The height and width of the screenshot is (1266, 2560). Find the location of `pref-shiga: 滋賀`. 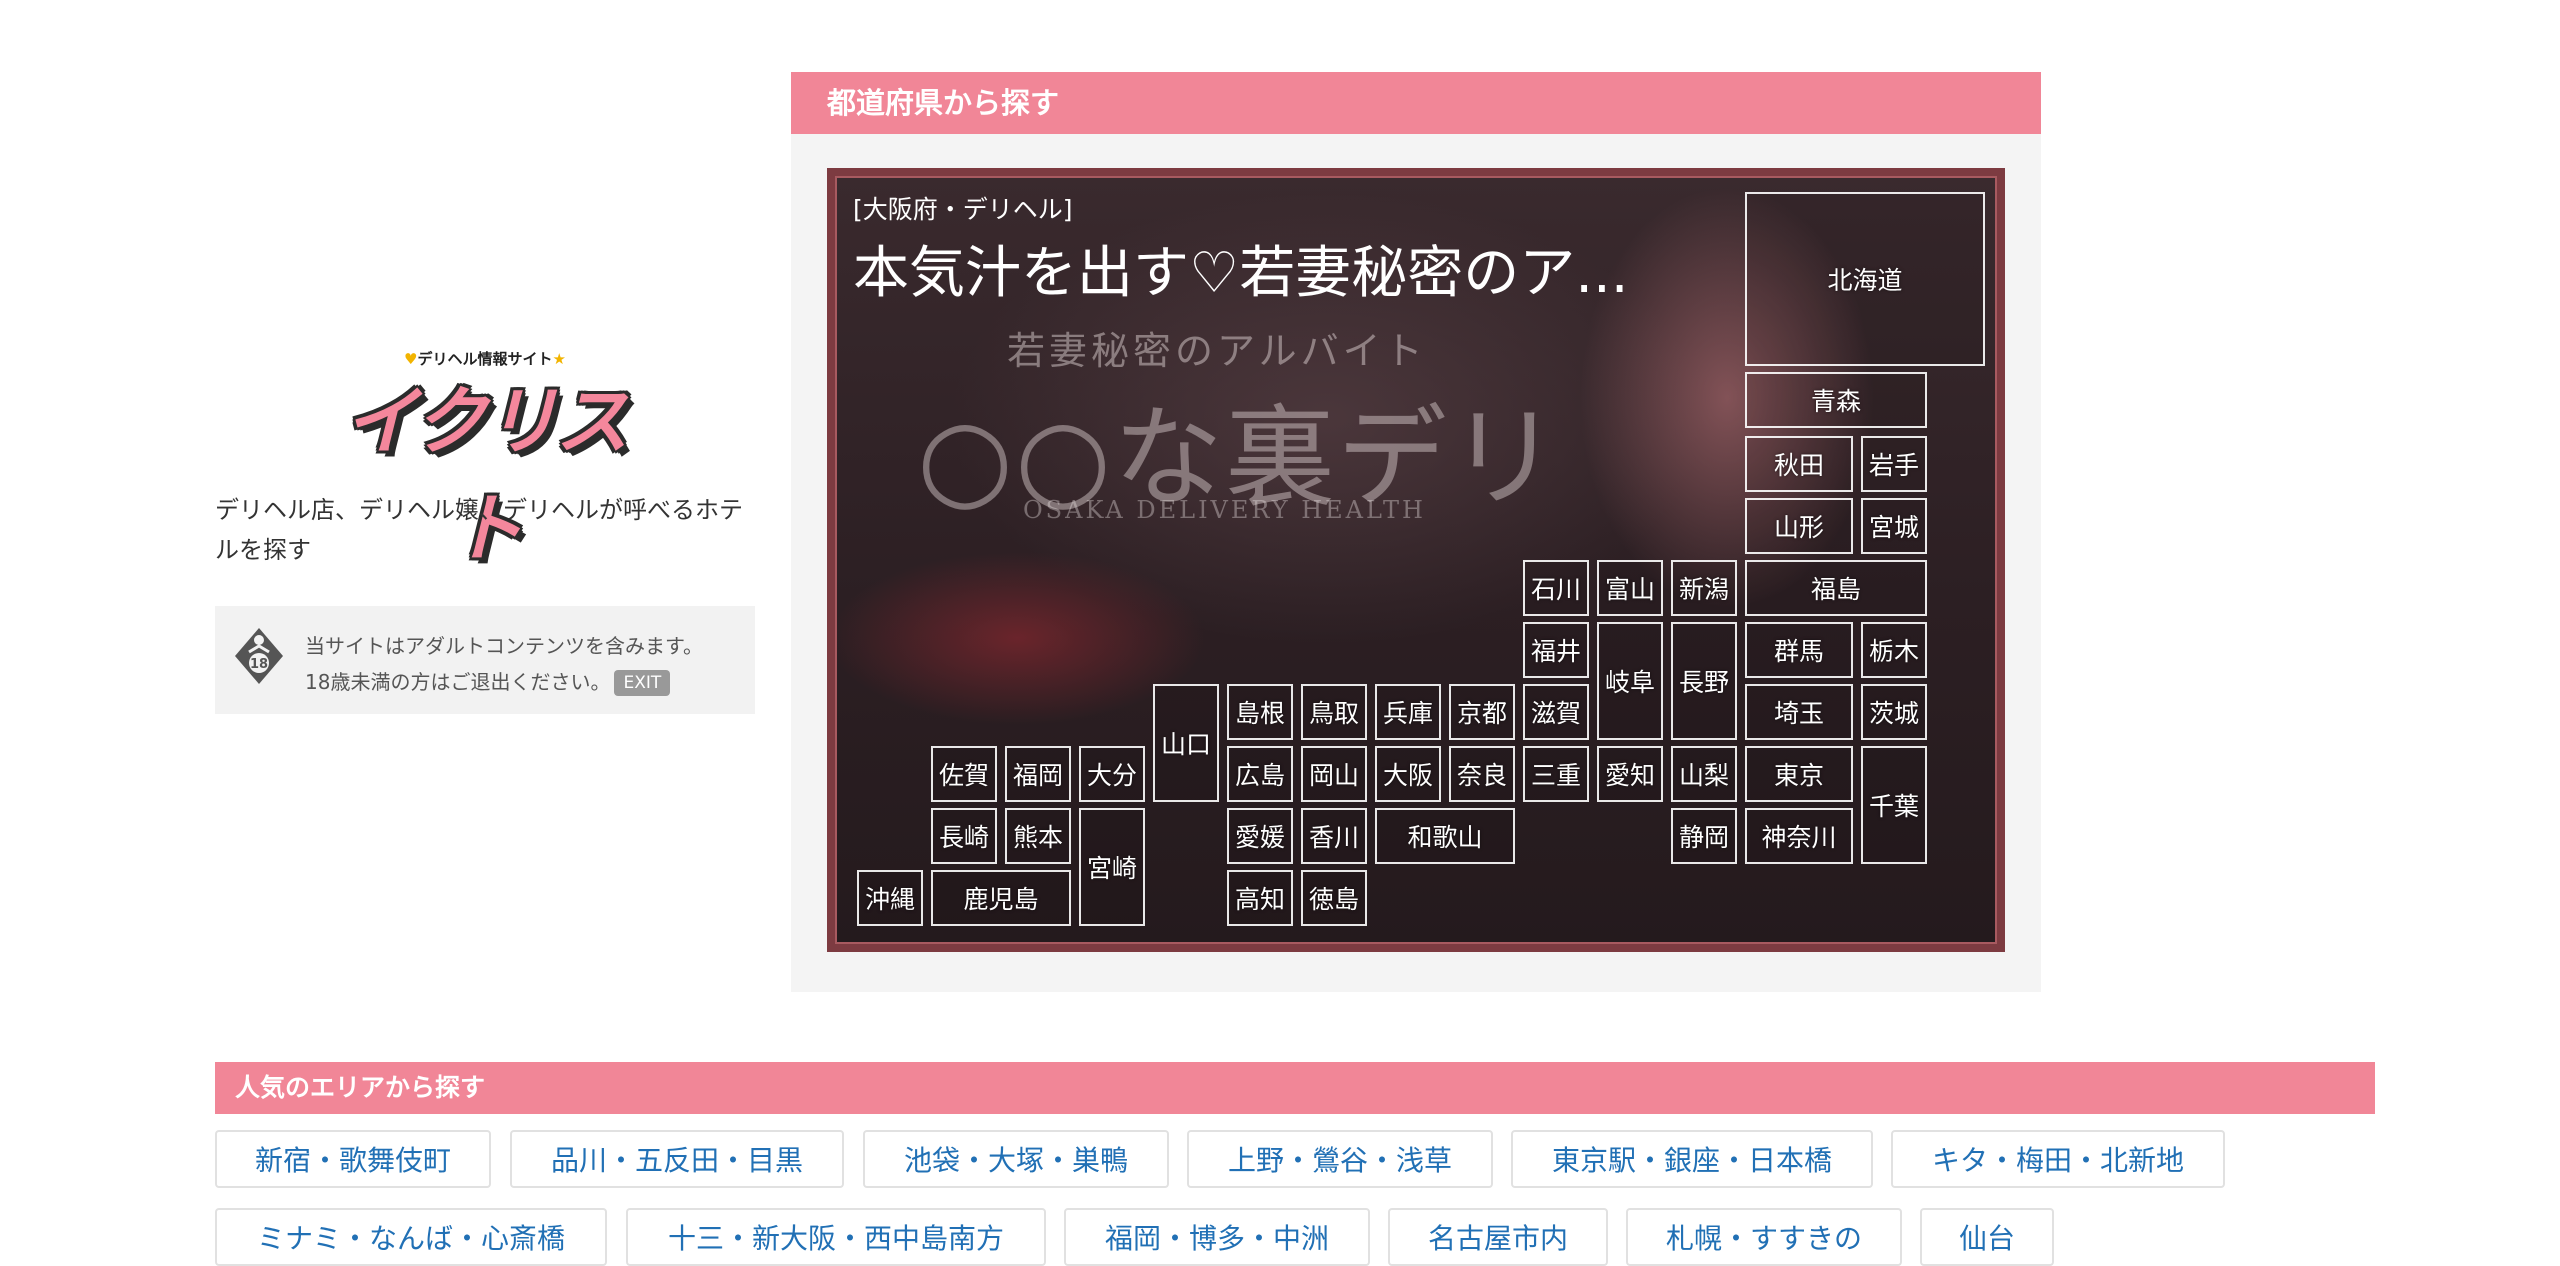

pref-shiga: 滋賀 is located at coordinates (1556, 712).